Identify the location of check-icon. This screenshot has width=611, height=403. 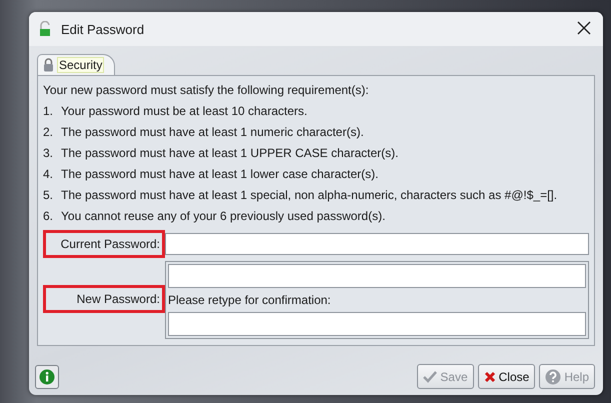
(430, 376).